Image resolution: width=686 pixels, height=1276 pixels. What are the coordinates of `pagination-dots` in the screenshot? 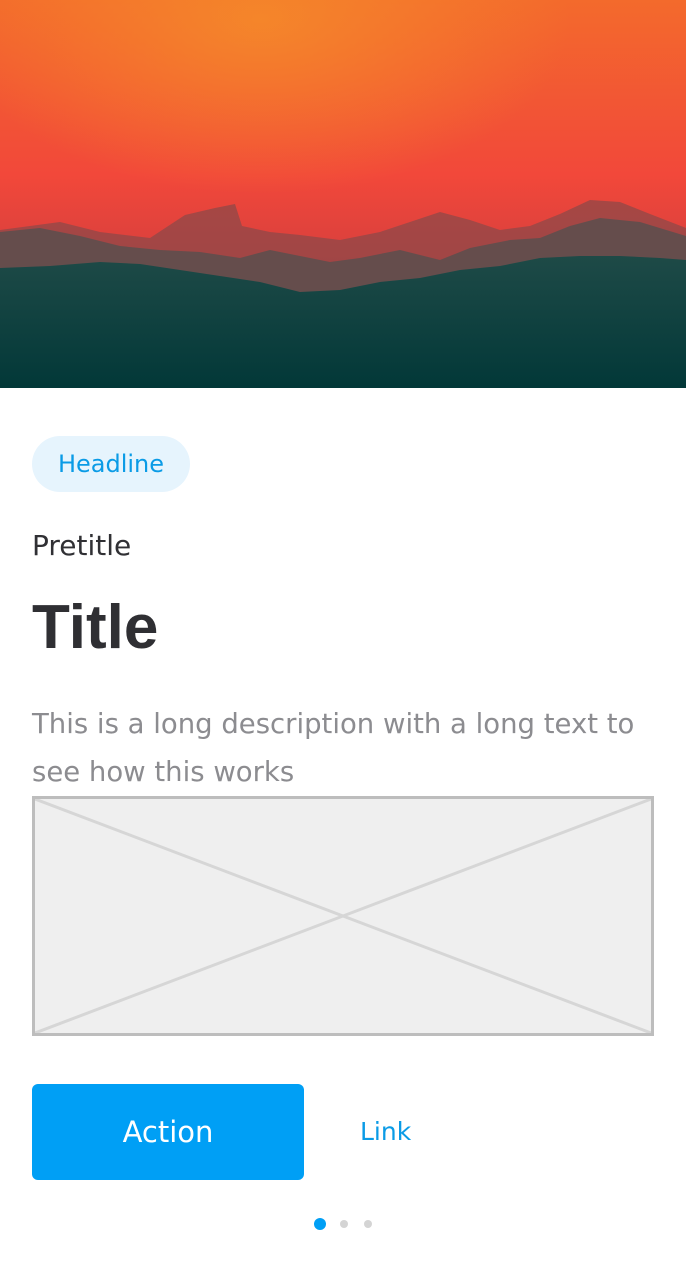 It's located at (343, 1224).